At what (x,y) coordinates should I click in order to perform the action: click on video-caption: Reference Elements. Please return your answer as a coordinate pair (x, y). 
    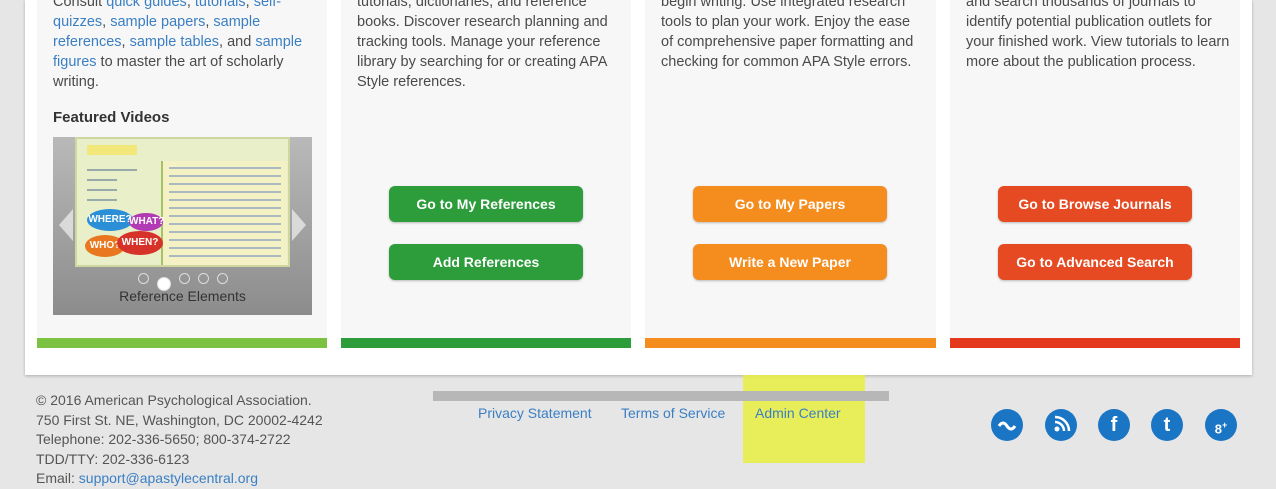
    Looking at the image, I should click on (182, 296).